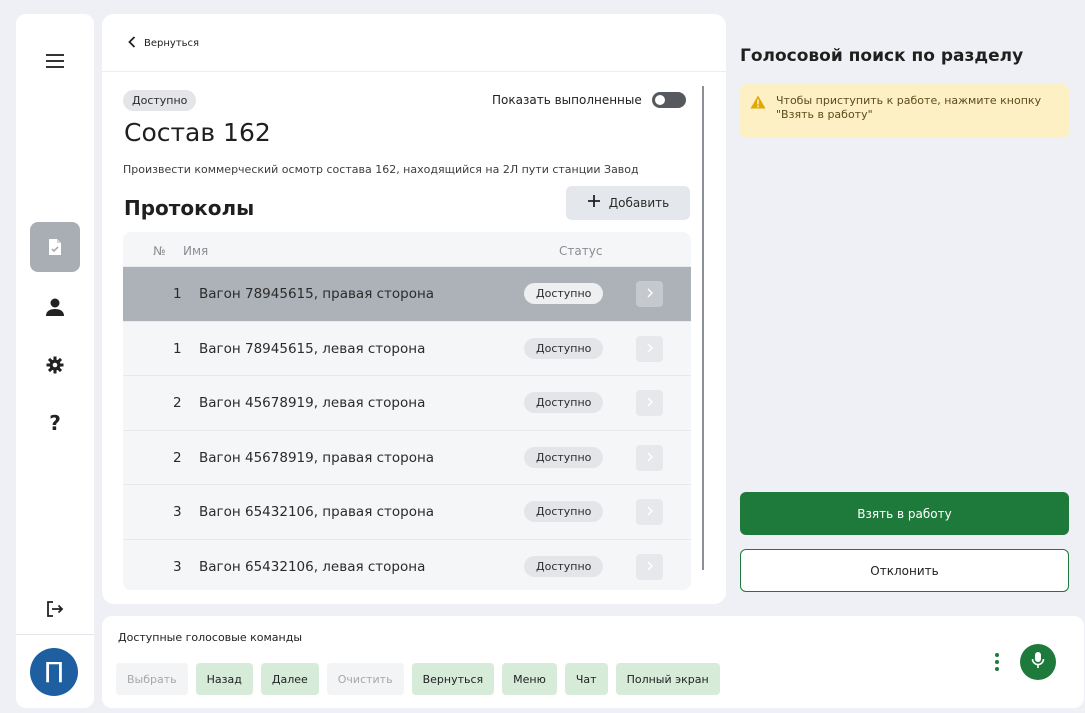 This screenshot has width=1085, height=713. What do you see at coordinates (160, 100) in the screenshot?
I see `status-badge: Доступно` at bounding box center [160, 100].